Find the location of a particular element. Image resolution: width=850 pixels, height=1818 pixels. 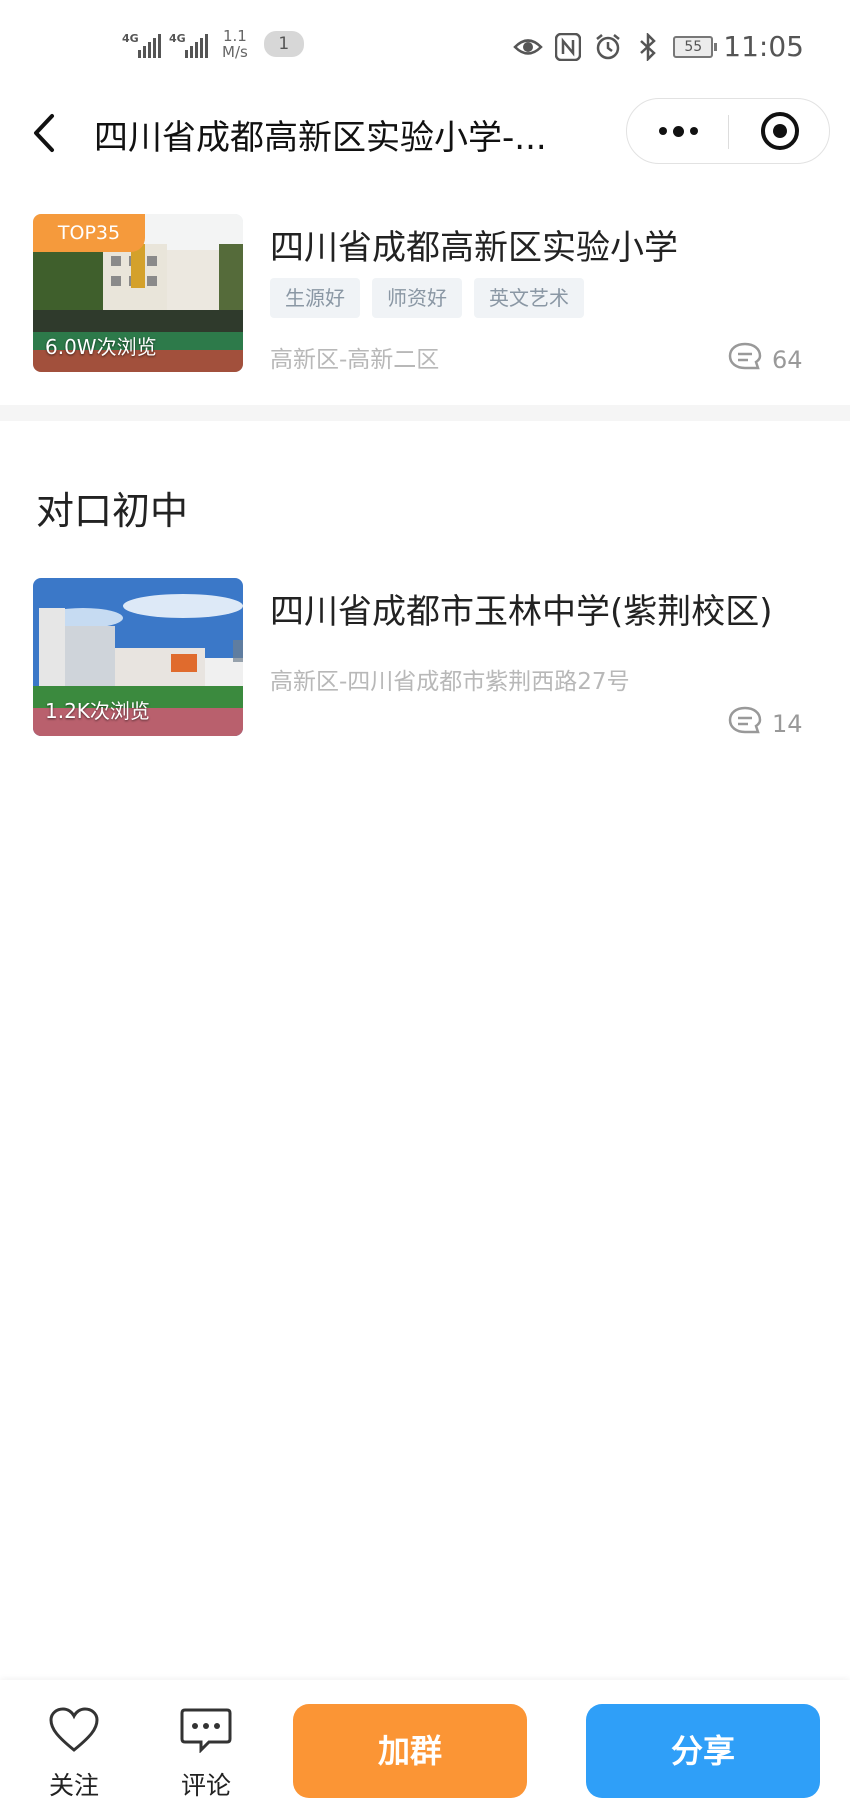

tag: 生源好 is located at coordinates (315, 298).